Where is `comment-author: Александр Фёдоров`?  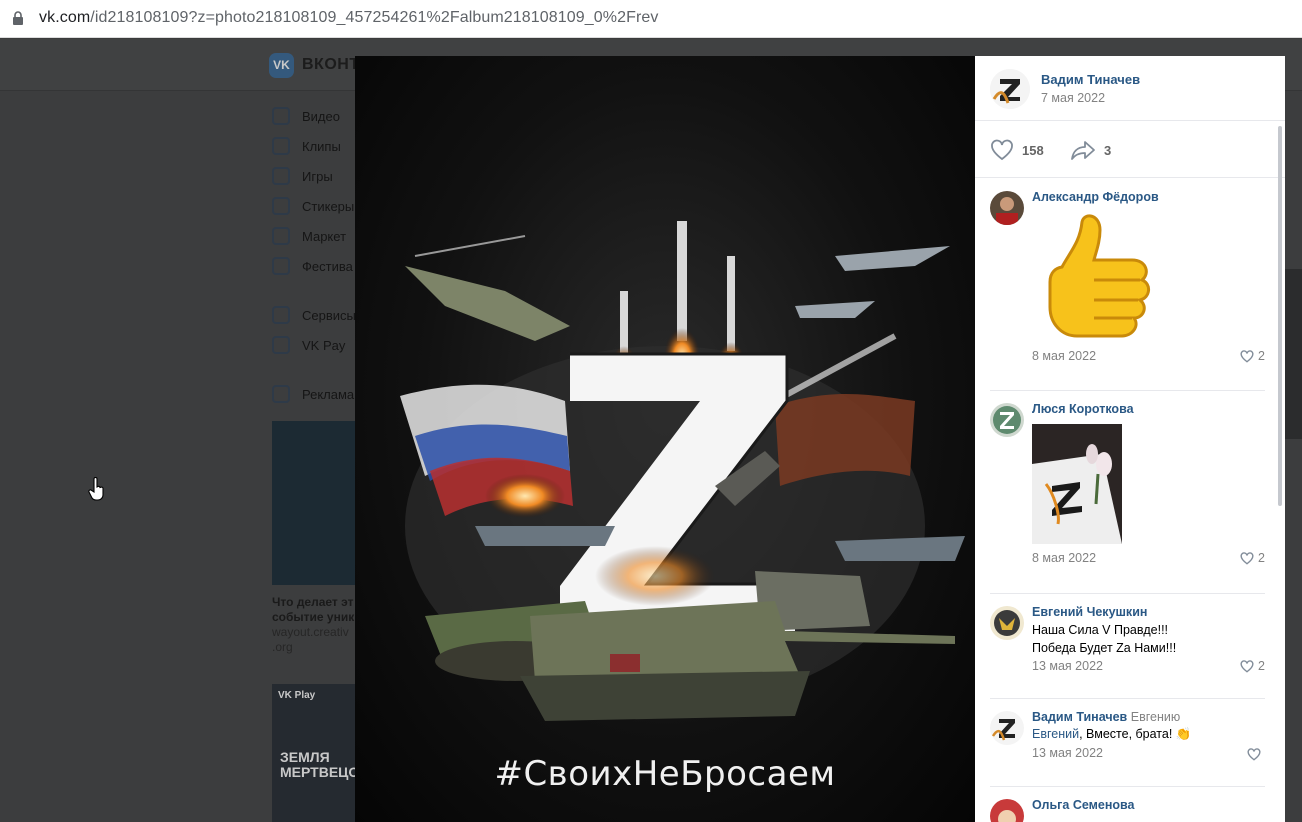
comment-author: Александр Фёдоров is located at coordinates (1095, 197).